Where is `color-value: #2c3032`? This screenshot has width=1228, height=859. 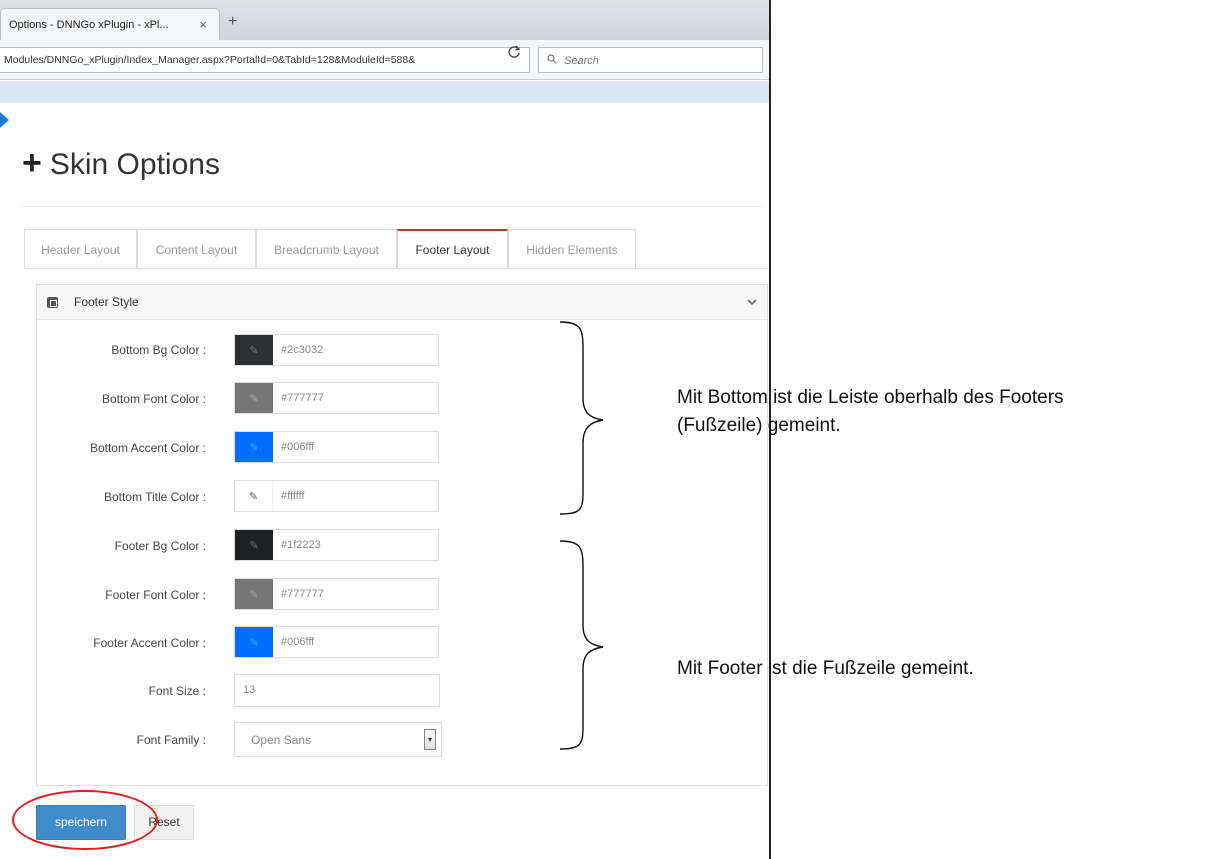 color-value: #2c3032 is located at coordinates (302, 350).